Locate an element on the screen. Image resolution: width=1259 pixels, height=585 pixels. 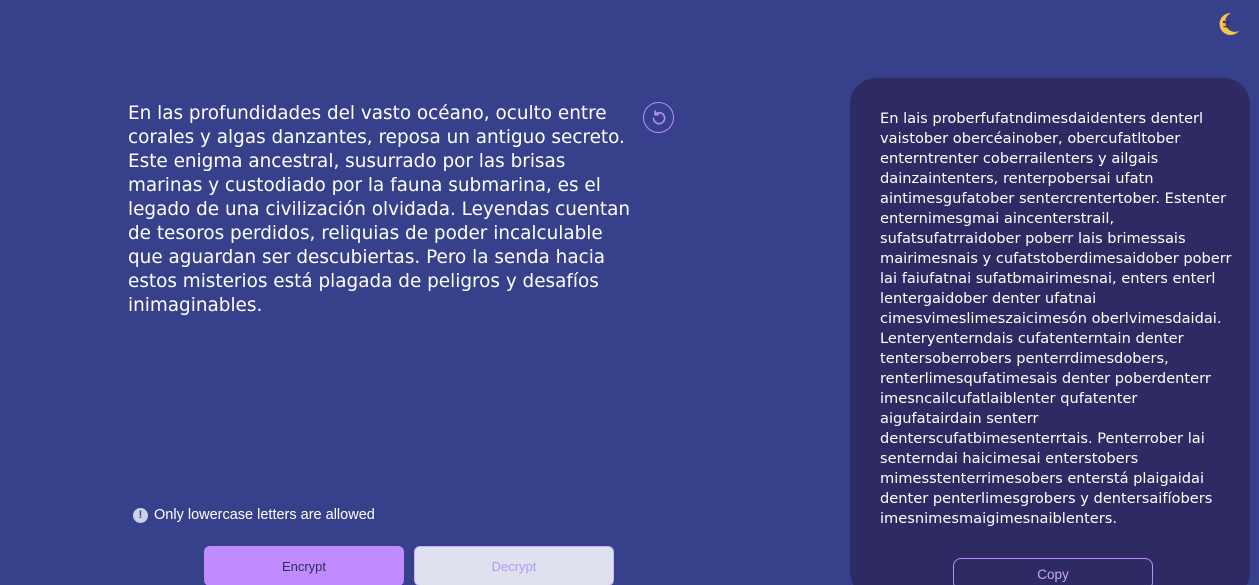
validation-warning: ! Only lowercase letters are allowed is located at coordinates (254, 515).